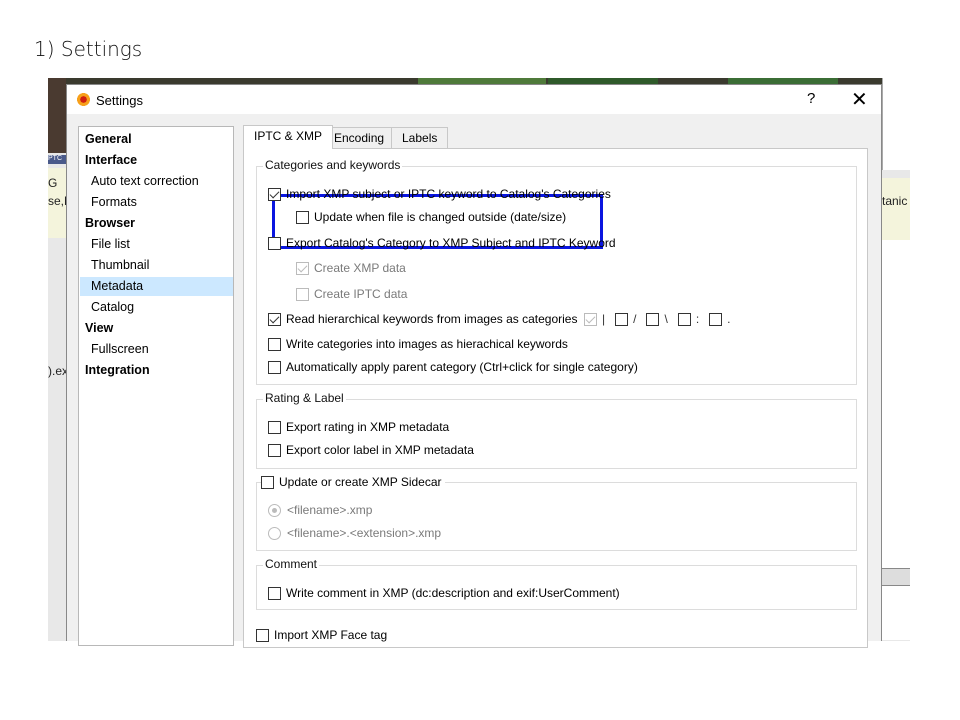 This screenshot has width=960, height=720. What do you see at coordinates (333, 165) in the screenshot?
I see `group-title: Categories and keywords` at bounding box center [333, 165].